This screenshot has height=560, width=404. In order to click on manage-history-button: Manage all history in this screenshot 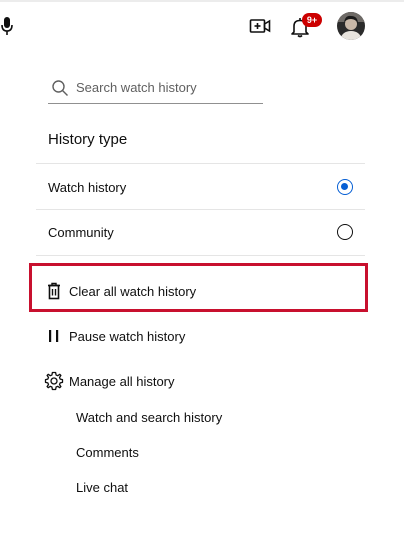, I will do `click(109, 381)`.